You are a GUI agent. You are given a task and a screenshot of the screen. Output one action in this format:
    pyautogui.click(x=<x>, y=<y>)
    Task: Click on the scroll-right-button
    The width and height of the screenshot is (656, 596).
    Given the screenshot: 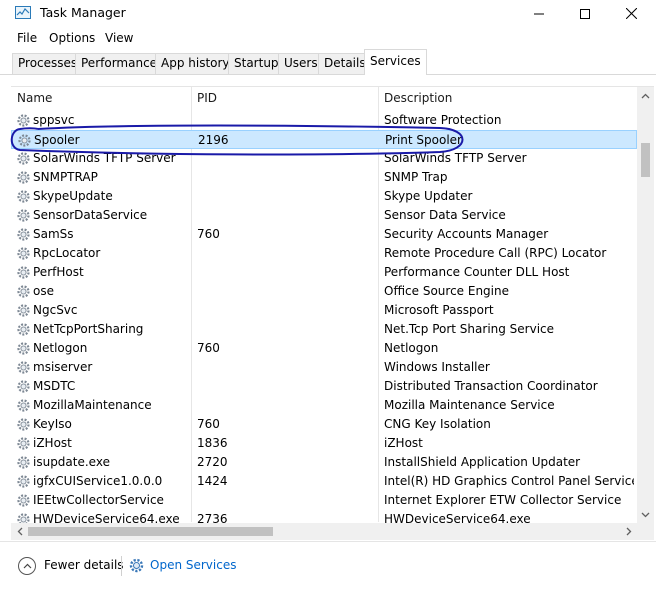 What is the action you would take?
    pyautogui.click(x=628, y=531)
    